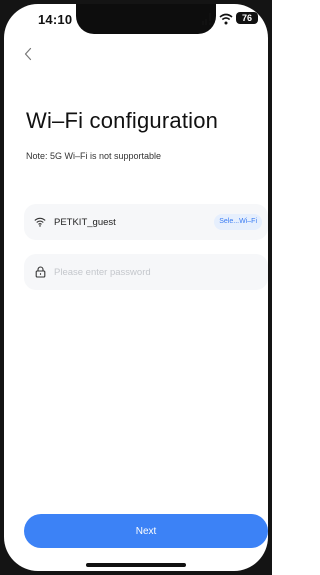 Image resolution: width=320 pixels, height=575 pixels. I want to click on password-input, so click(154, 272).